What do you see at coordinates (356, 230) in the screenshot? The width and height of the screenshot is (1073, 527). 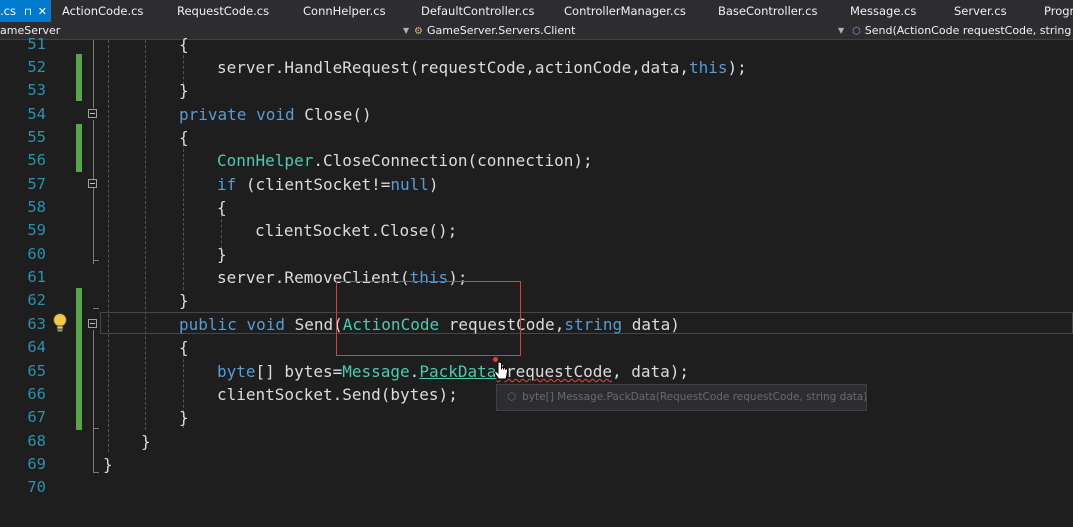 I see `code-text: clientSocket.Close();` at bounding box center [356, 230].